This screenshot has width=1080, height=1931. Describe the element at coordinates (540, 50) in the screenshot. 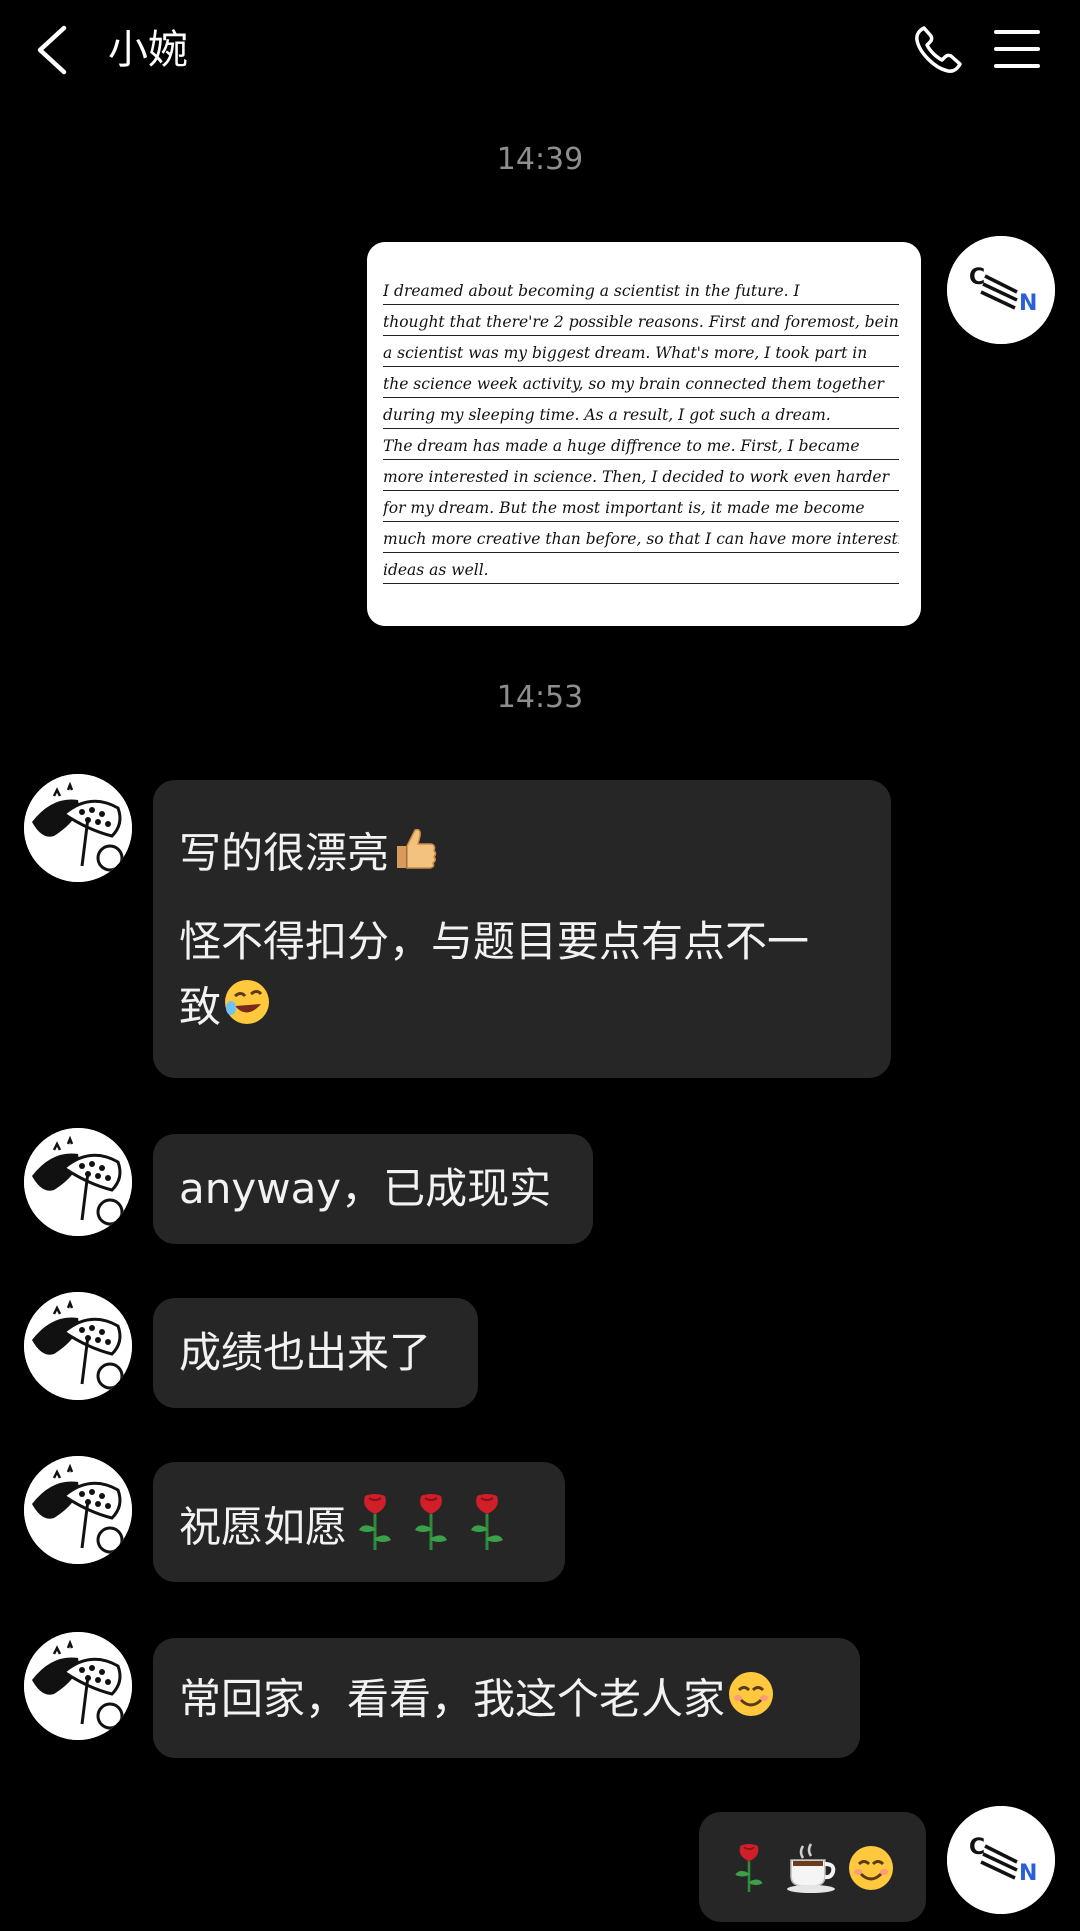

I see `top-bar: 小婉` at that location.